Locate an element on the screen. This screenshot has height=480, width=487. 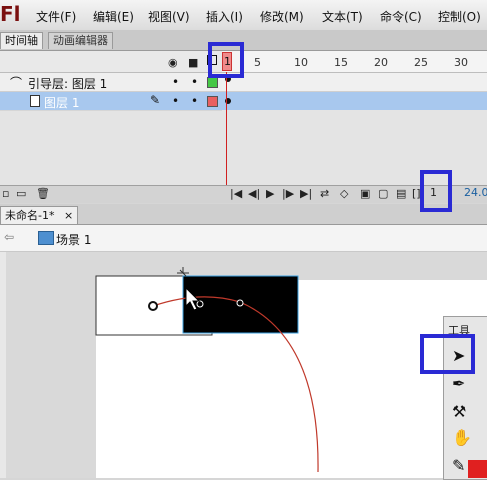
center-frame-icon: ◇ is located at coordinates (344, 193).